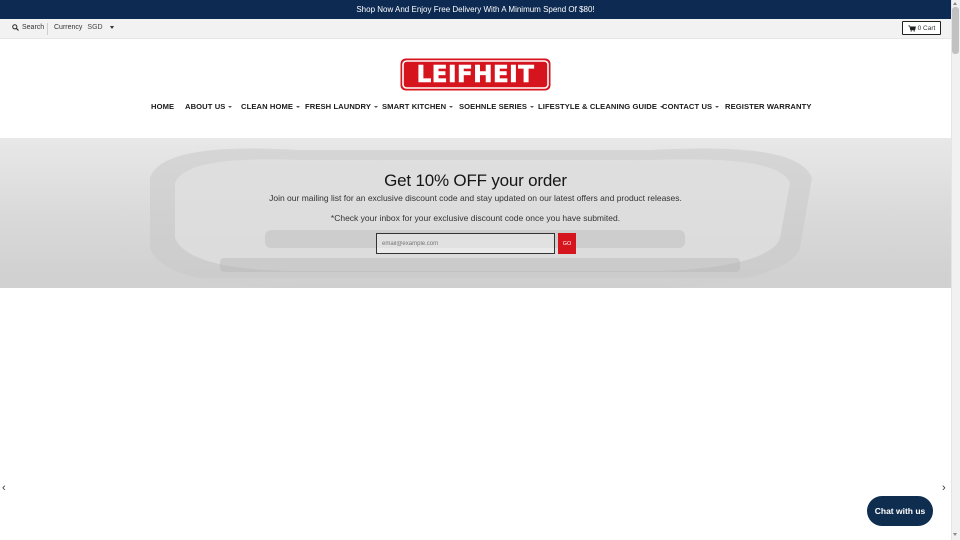 The image size is (960, 540). I want to click on chat-label: Chat with us, so click(900, 511).